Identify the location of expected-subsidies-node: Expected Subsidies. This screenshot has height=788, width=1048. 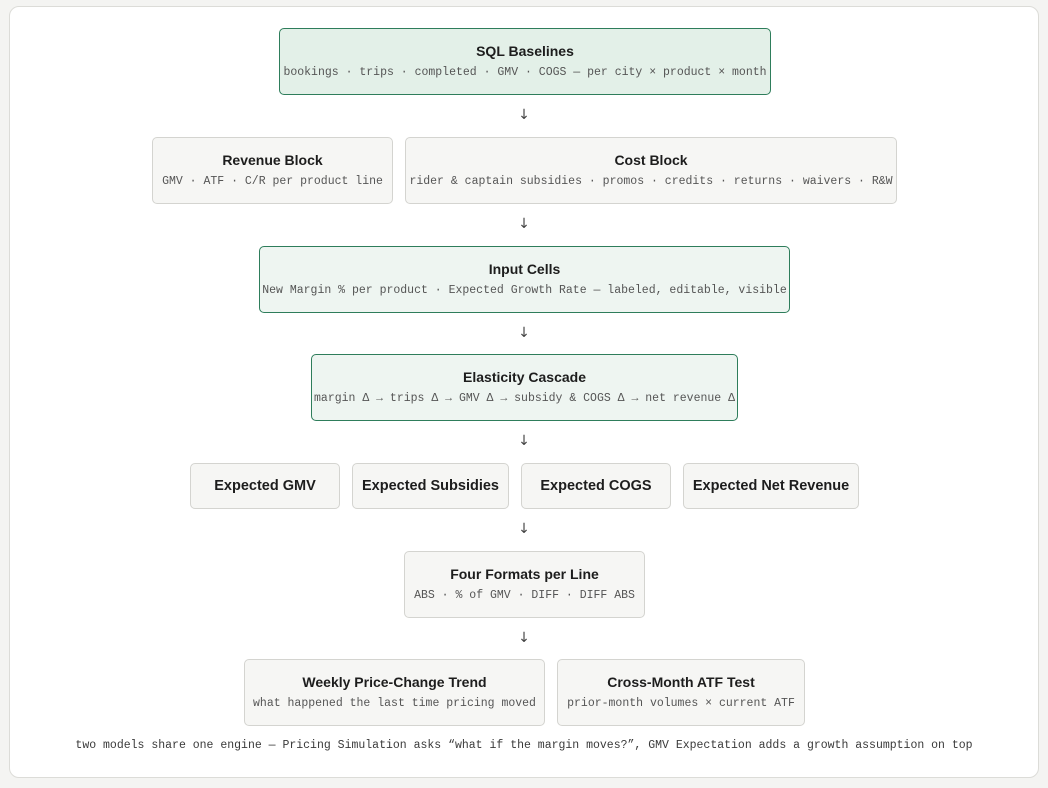
(430, 486).